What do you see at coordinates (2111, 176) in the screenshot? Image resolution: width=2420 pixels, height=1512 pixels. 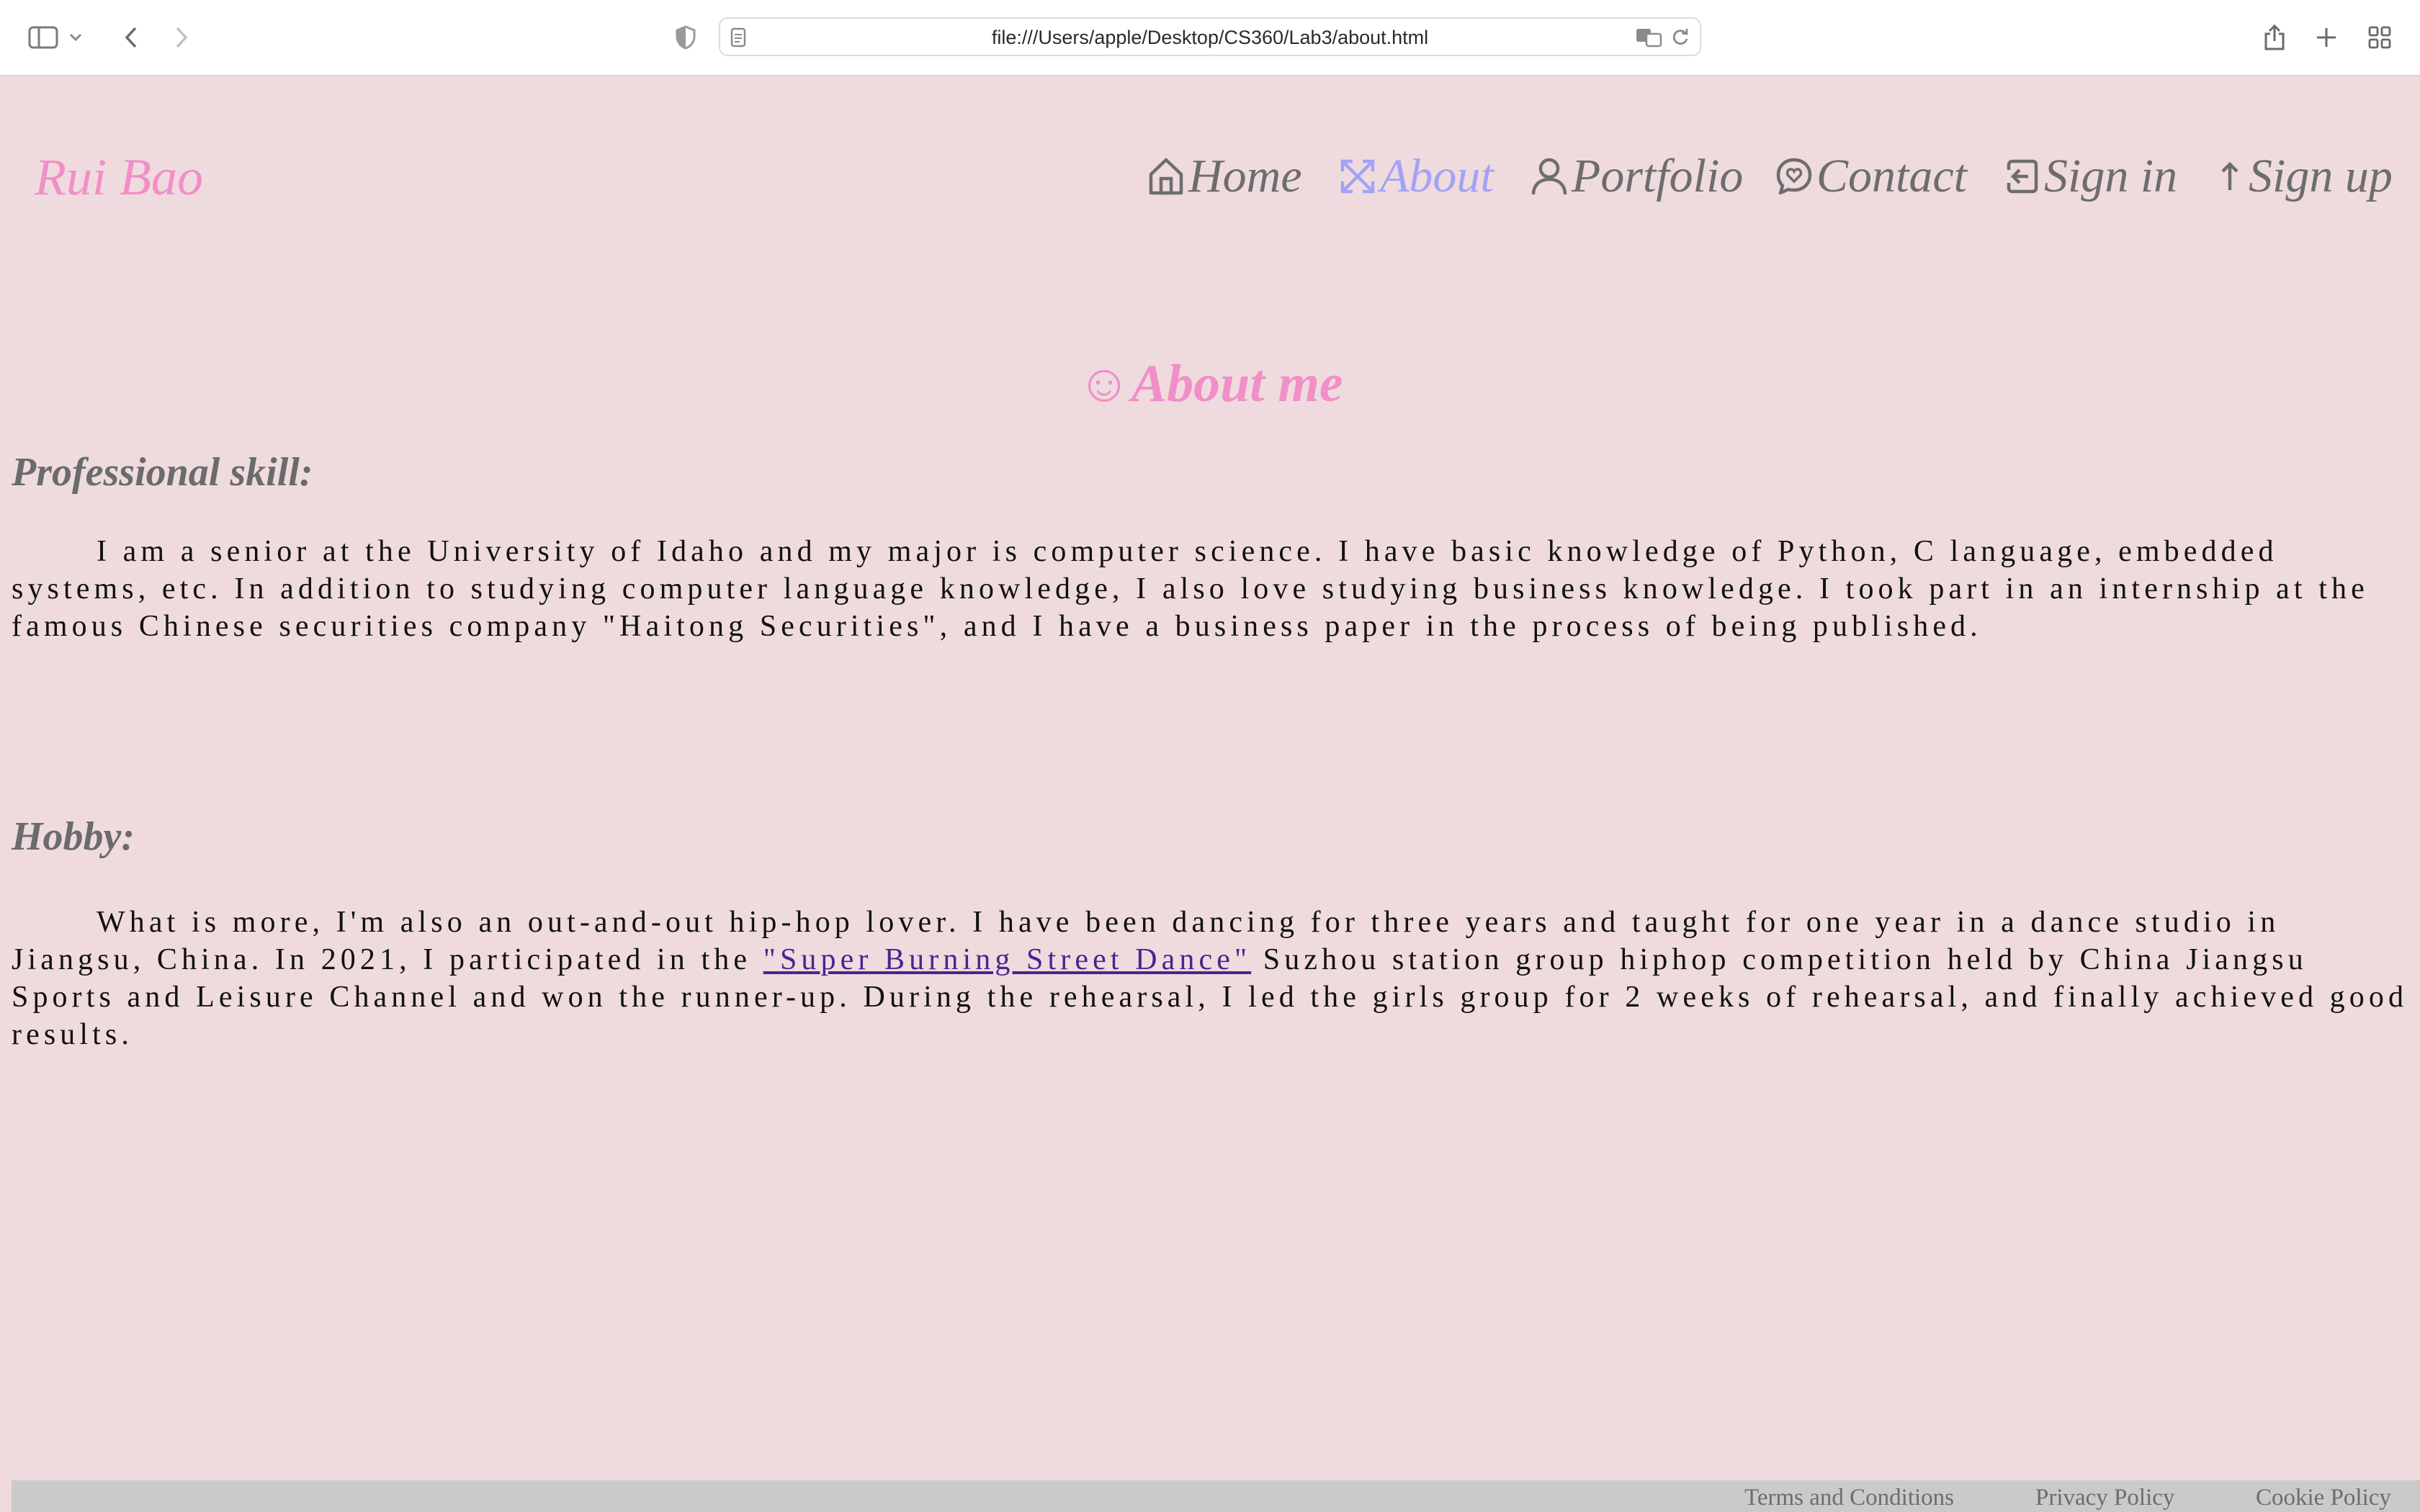 I see `nav-sign-in-label: Sign in` at bounding box center [2111, 176].